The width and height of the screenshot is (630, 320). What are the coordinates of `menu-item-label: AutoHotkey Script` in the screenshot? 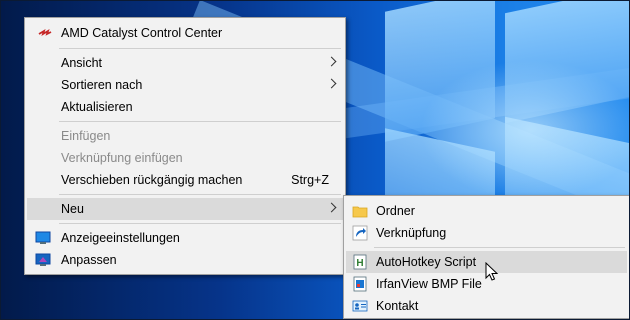 It's located at (426, 262).